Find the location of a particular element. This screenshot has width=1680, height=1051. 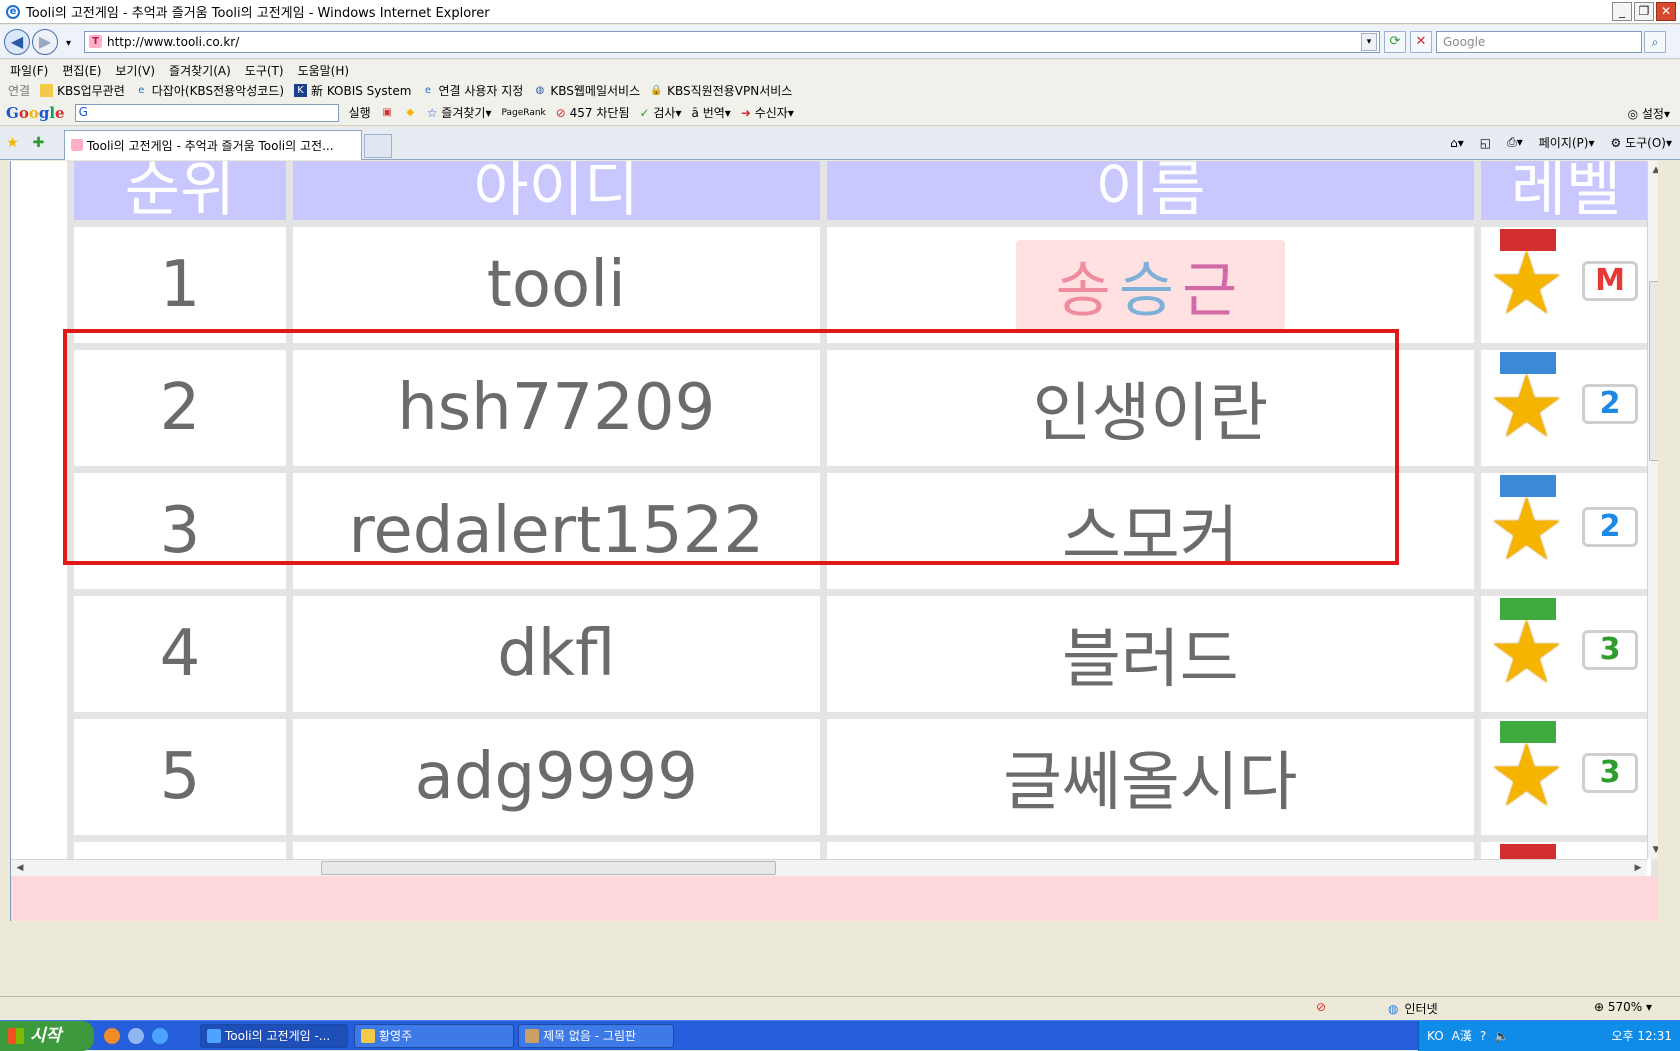

start-button: 시작 is located at coordinates (47, 1036).